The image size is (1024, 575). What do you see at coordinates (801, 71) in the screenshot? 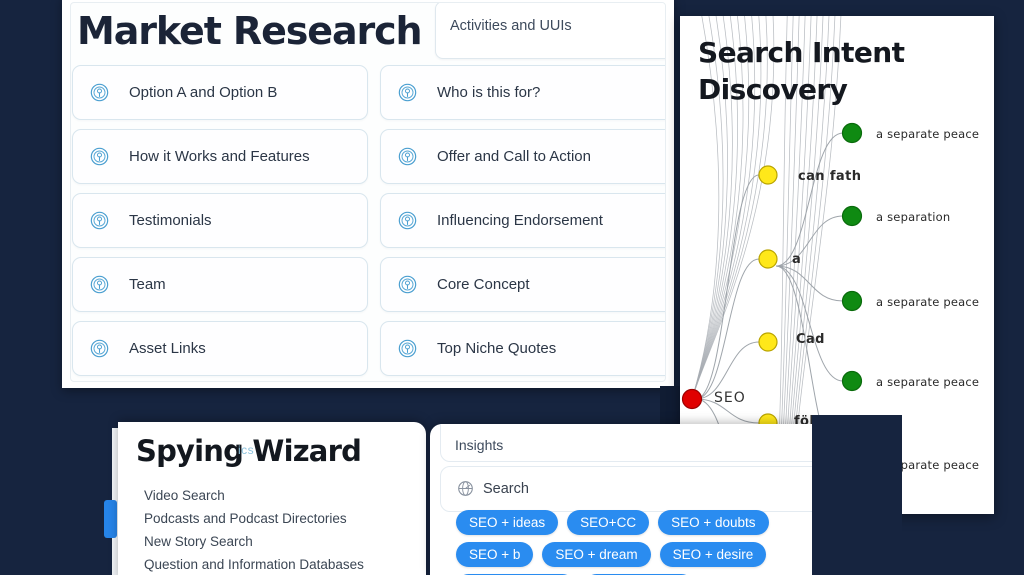
I see `search-intent-title: Search Intent Discovery` at bounding box center [801, 71].